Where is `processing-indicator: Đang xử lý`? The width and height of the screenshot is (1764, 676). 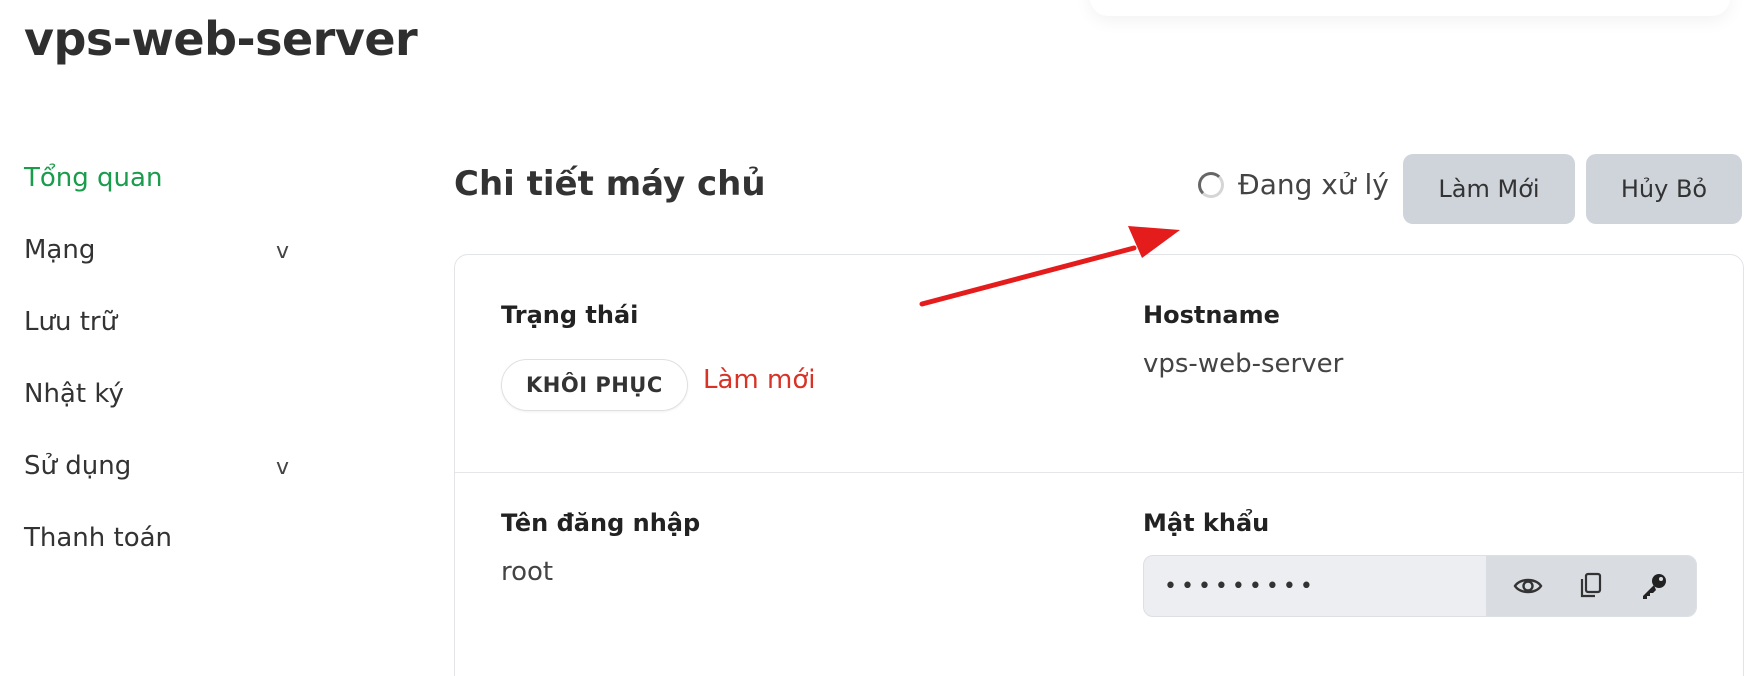
processing-indicator: Đang xử lý is located at coordinates (1293, 184).